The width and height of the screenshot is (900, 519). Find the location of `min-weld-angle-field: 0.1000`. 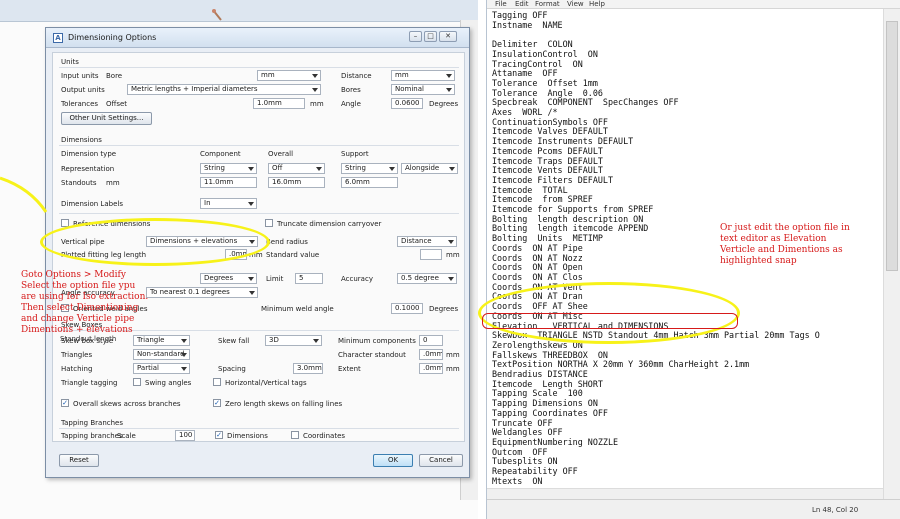

min-weld-angle-field: 0.1000 is located at coordinates (407, 308).